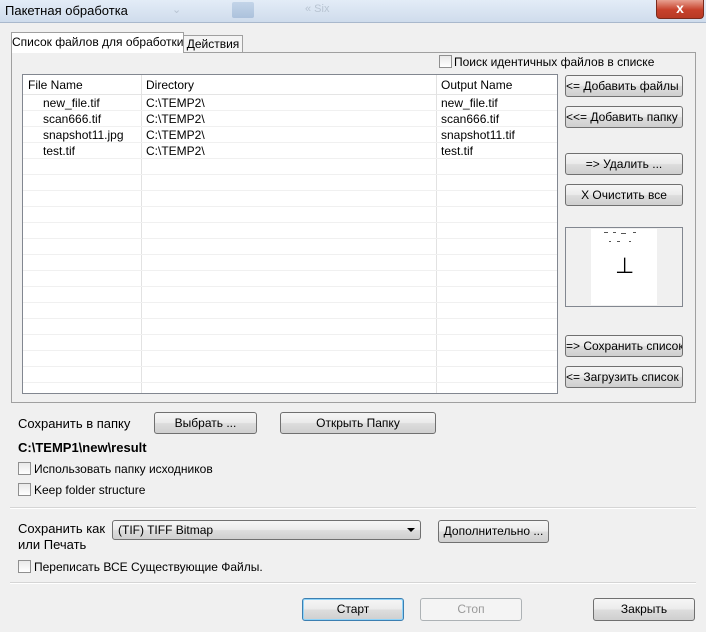 This screenshot has width=706, height=632. I want to click on close-icon: x, so click(680, 8).